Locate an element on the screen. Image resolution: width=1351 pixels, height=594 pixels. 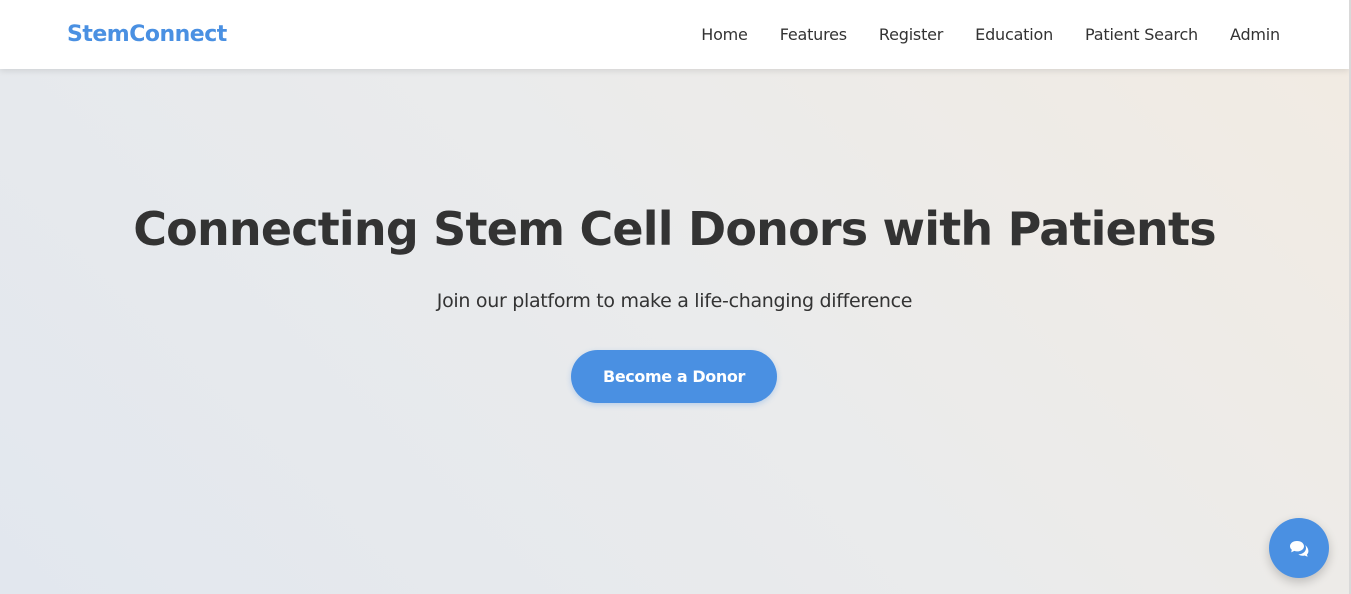
nav-link-home: Home is located at coordinates (724, 34).